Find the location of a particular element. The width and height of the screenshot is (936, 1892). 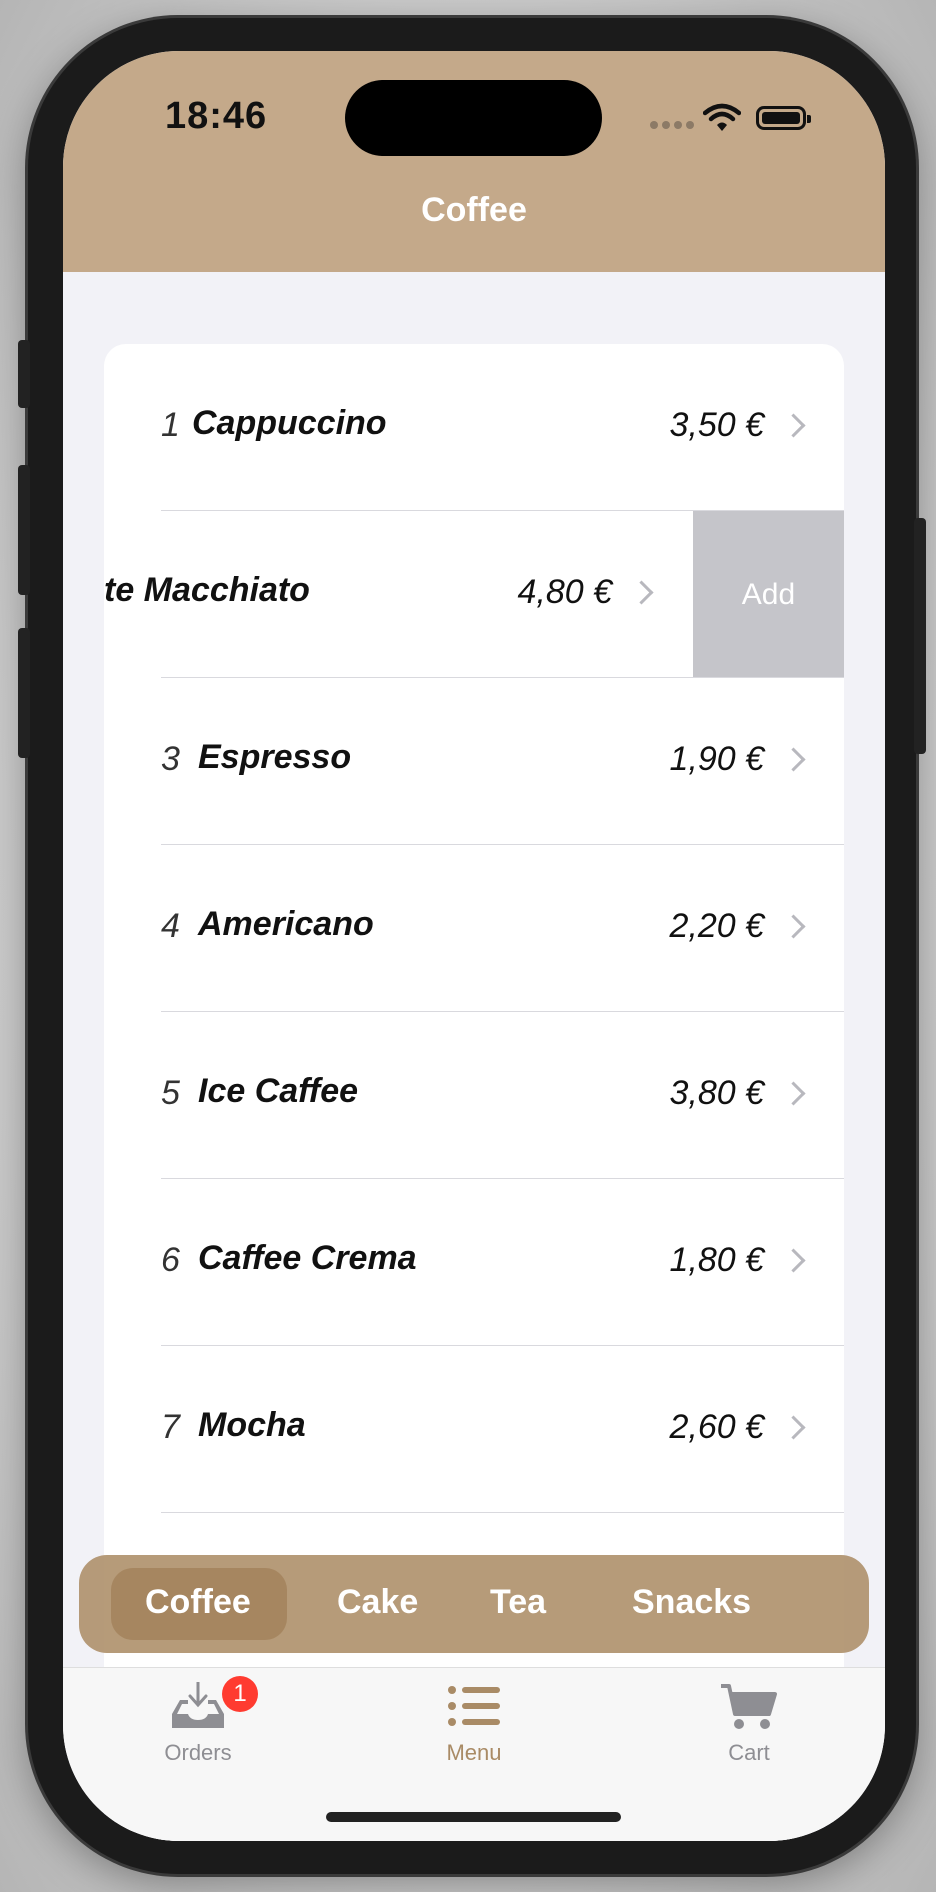

status-time: 18:46 is located at coordinates (216, 116).